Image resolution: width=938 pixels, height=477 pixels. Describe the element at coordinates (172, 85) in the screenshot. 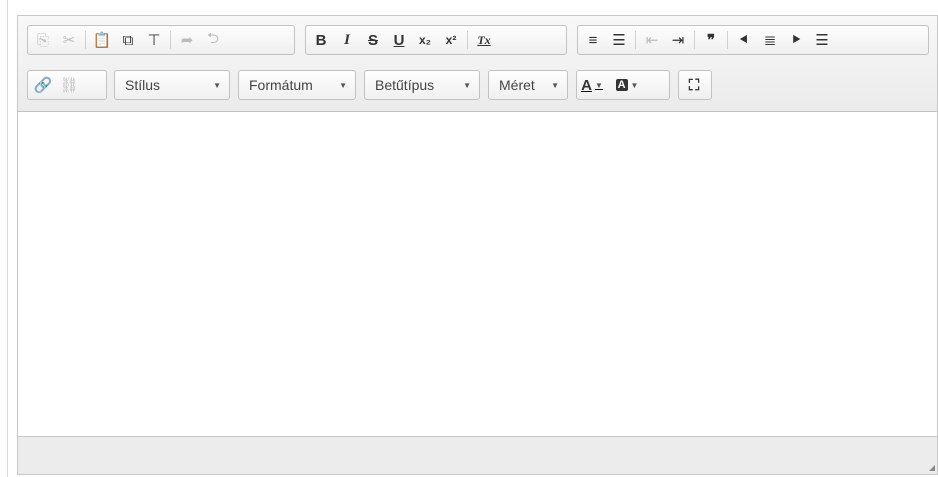

I see `style-select: Stílus ▼` at that location.